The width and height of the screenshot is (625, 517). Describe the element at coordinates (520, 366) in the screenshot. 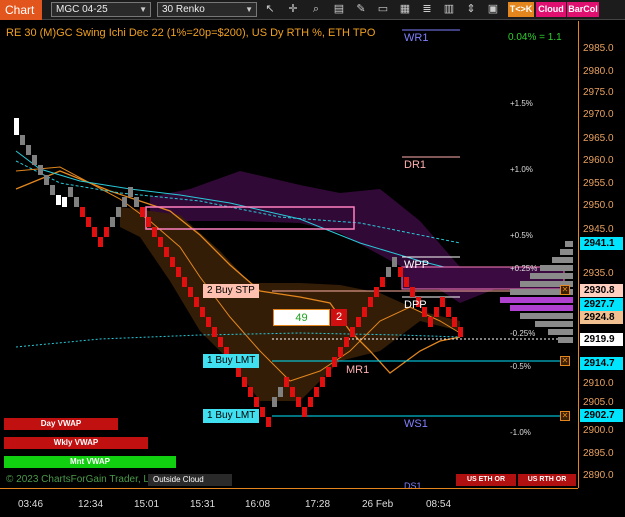

I see `pct-minus-0-5: -0.5%` at that location.